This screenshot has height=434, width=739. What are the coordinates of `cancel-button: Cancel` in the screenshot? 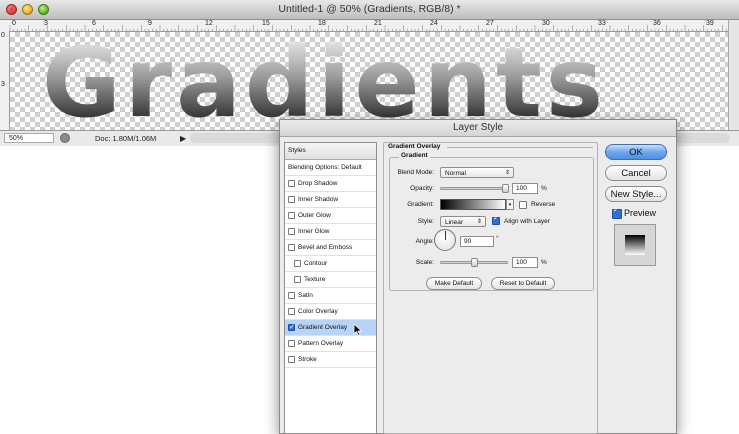 It's located at (636, 173).